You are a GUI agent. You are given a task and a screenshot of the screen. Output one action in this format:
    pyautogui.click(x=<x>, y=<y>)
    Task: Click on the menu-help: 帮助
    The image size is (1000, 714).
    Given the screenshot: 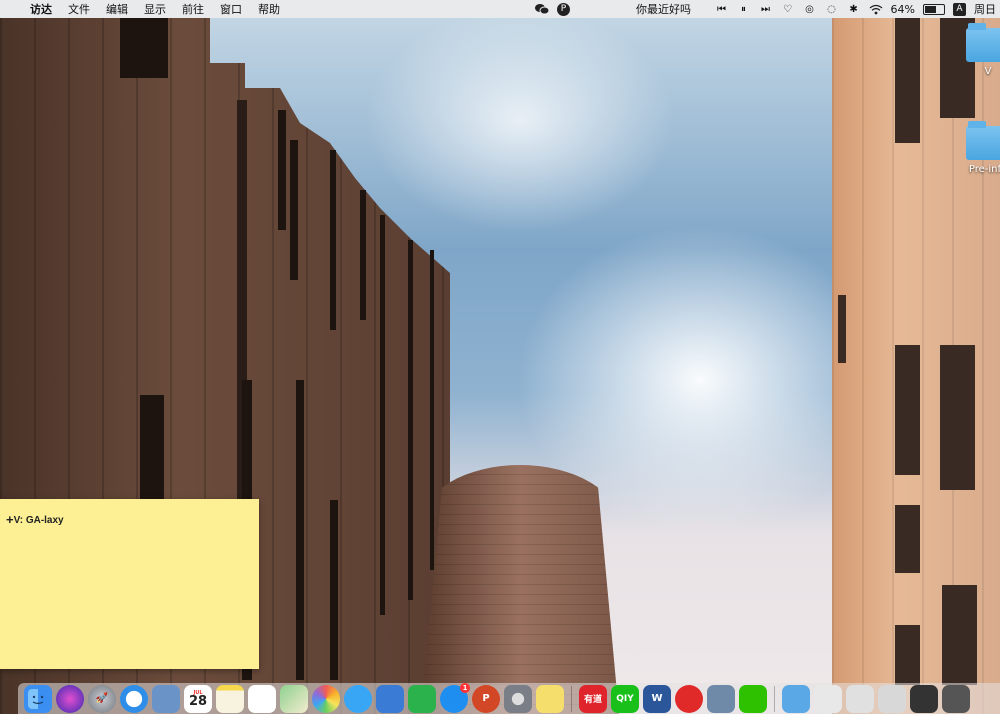 What is the action you would take?
    pyautogui.click(x=269, y=9)
    